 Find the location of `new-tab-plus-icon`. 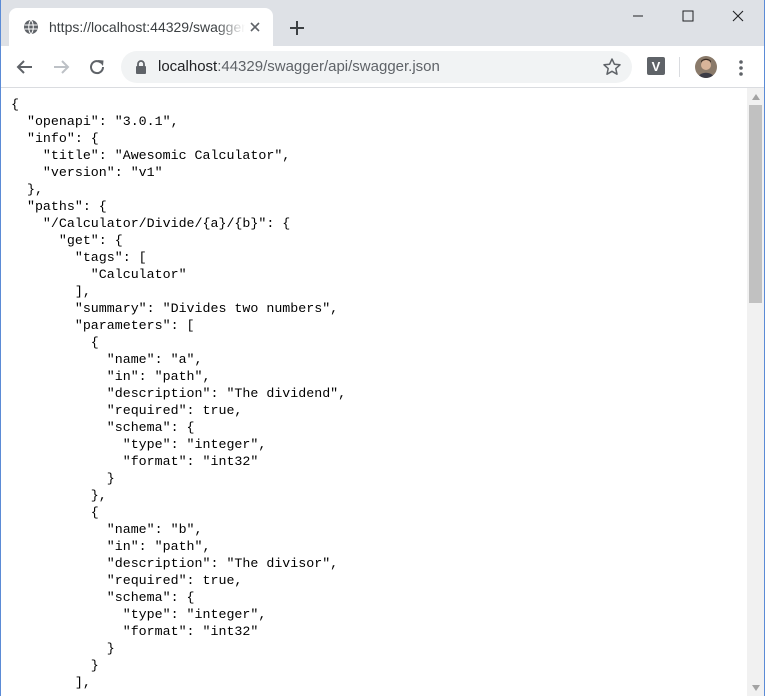

new-tab-plus-icon is located at coordinates (297, 28).